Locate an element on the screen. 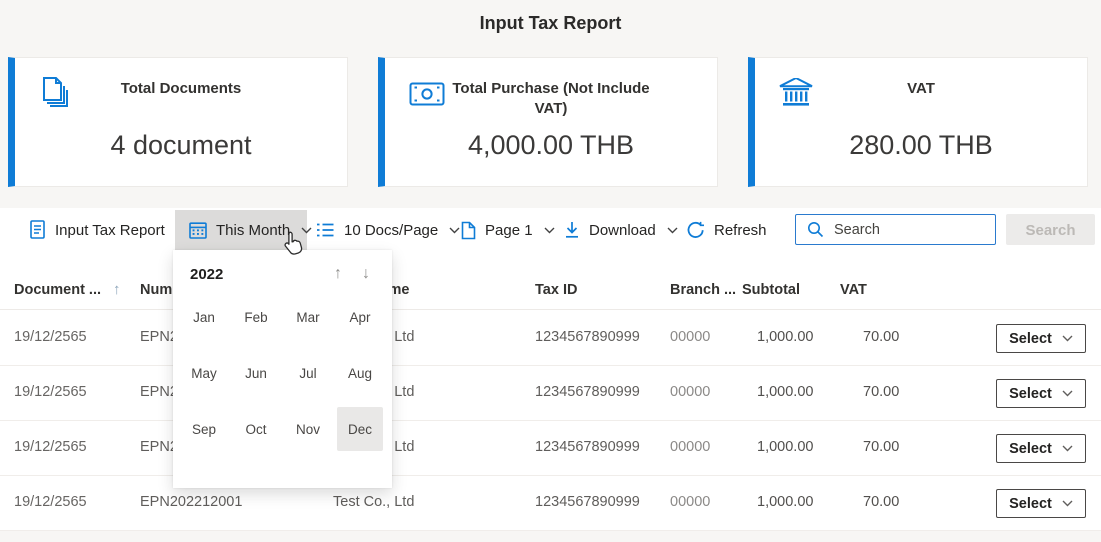 The image size is (1101, 542). month-cell-nov: Nov is located at coordinates (308, 429).